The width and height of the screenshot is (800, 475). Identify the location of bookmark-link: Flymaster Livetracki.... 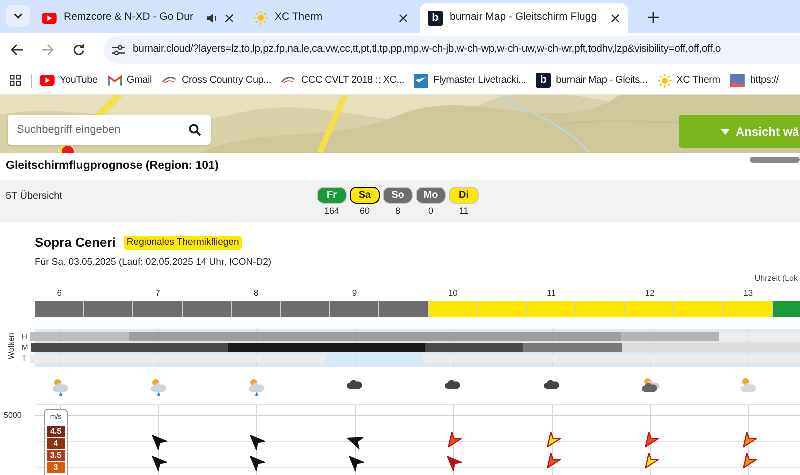
(470, 81).